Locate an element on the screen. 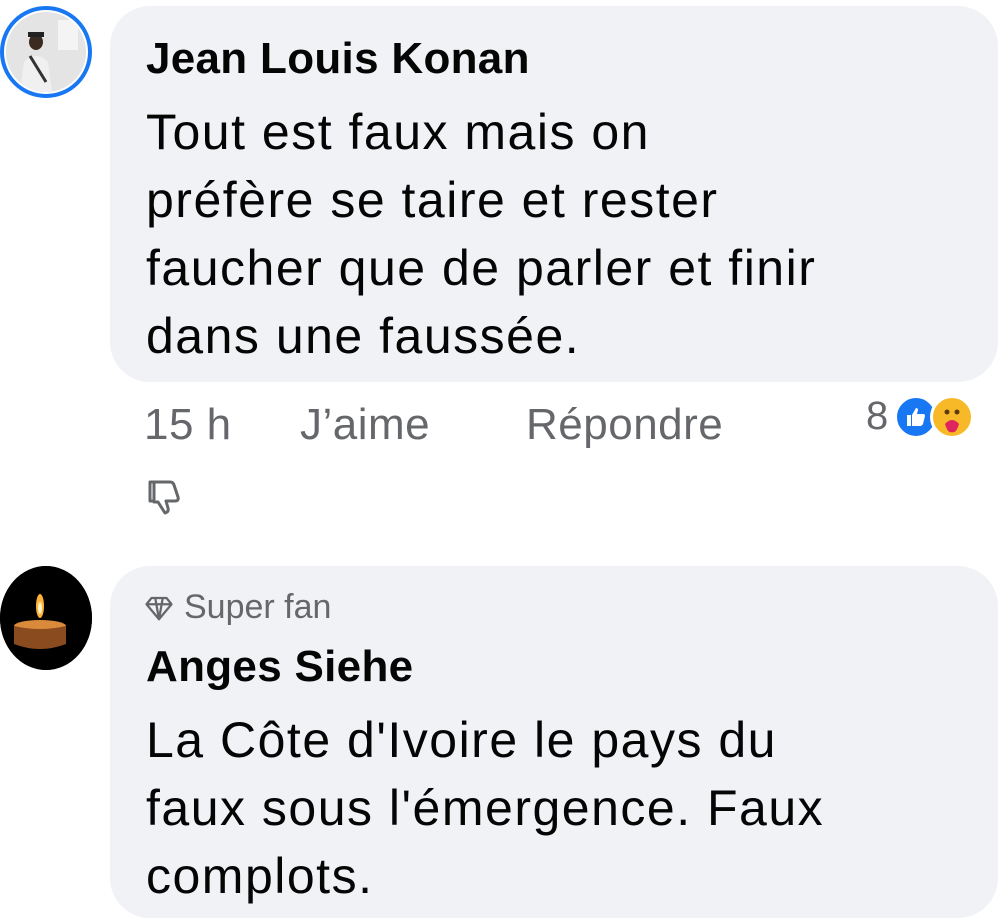 The width and height of the screenshot is (1000, 922). super-fan-badge: Super fan is located at coordinates (237, 607).